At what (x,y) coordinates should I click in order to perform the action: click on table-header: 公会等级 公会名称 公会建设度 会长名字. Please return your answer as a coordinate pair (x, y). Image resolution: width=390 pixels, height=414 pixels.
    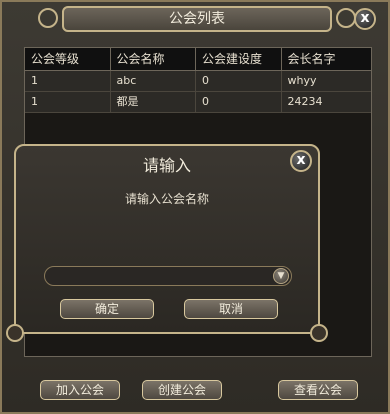
    Looking at the image, I should click on (198, 59).